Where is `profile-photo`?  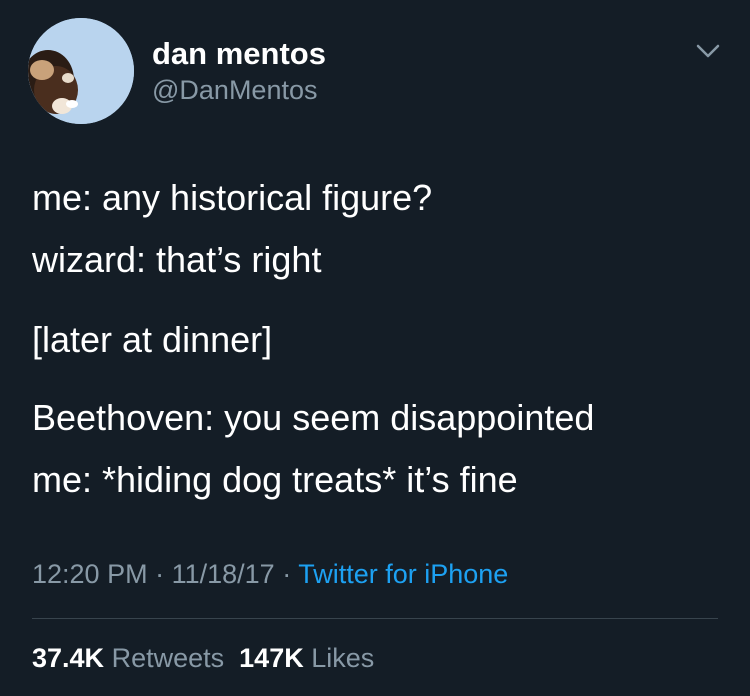 profile-photo is located at coordinates (81, 71).